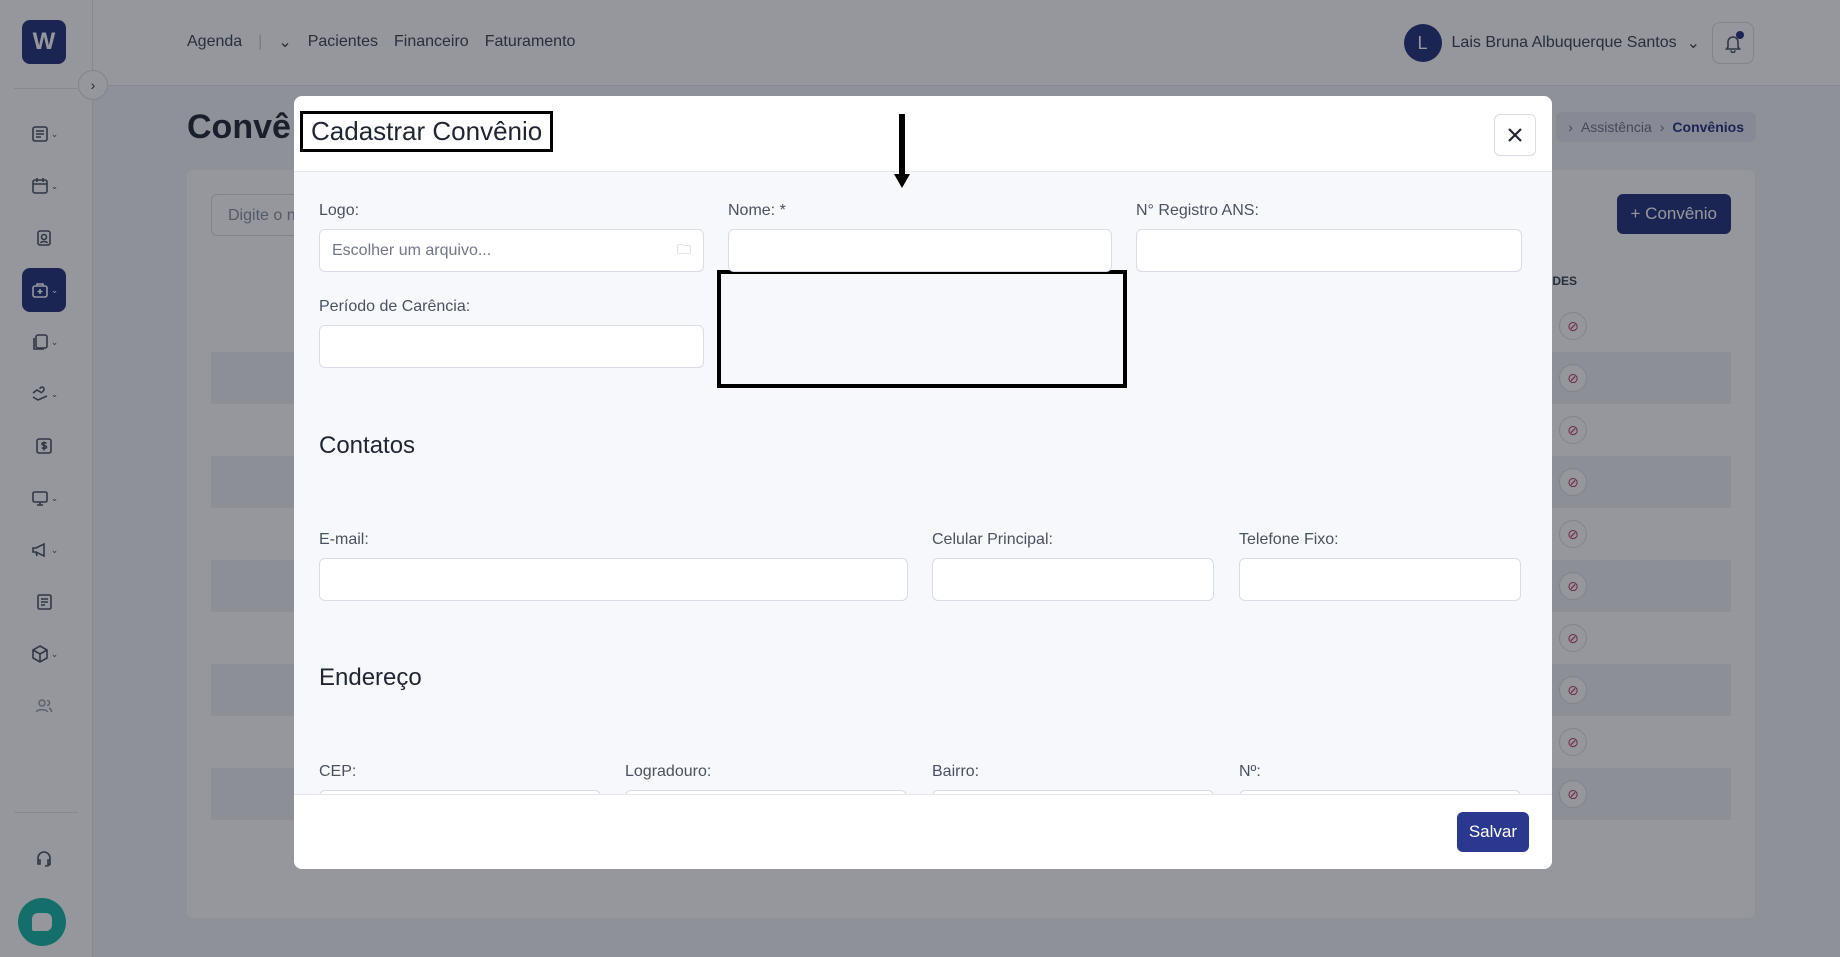  I want to click on celular-label: Celular Principal:, so click(992, 539).